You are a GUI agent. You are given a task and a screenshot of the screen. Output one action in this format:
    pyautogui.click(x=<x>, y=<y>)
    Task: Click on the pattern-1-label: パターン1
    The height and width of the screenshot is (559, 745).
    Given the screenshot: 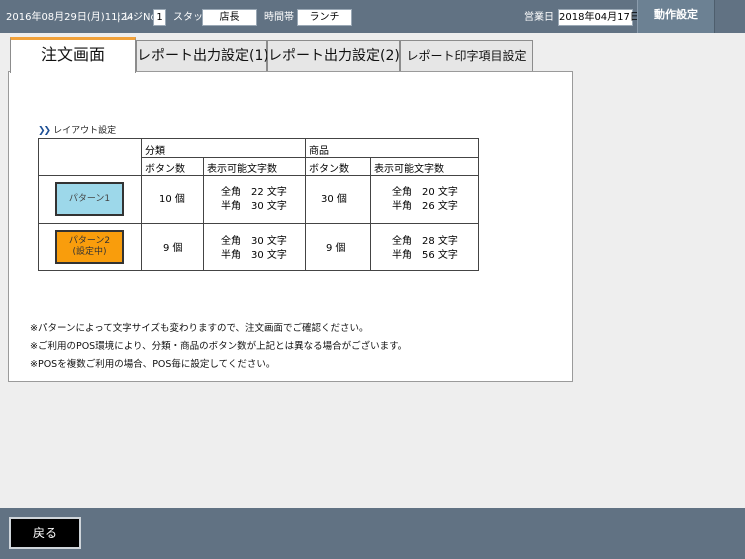 What is the action you would take?
    pyautogui.click(x=89, y=198)
    